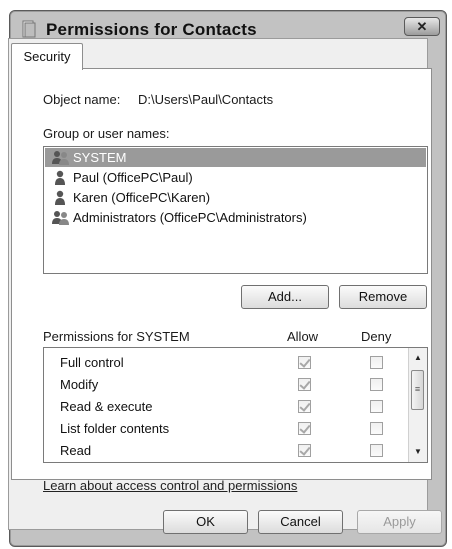 The height and width of the screenshot is (549, 452). Describe the element at coordinates (29, 29) in the screenshot. I see `folder-icon` at that location.